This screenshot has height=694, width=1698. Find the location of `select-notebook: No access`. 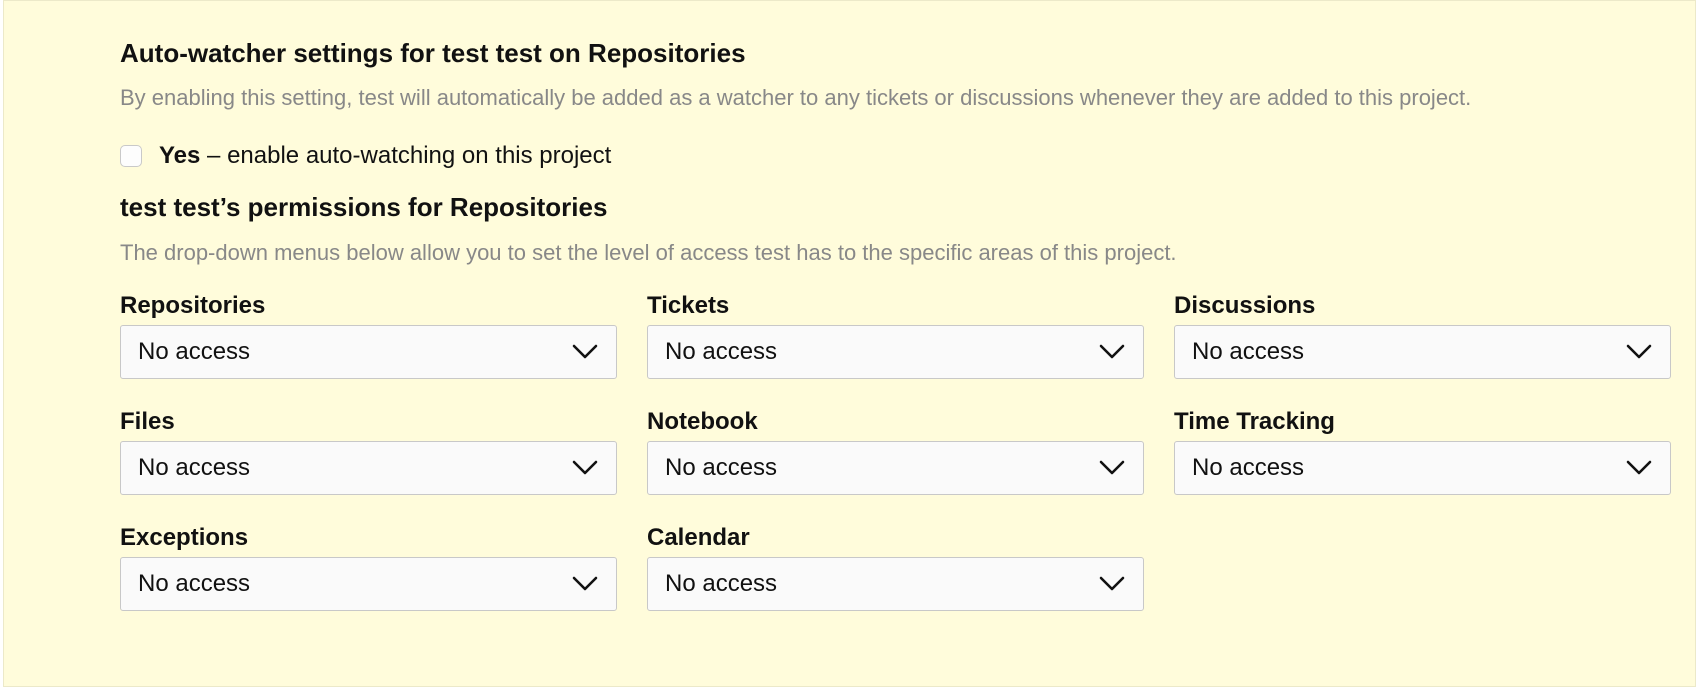

select-notebook: No access is located at coordinates (895, 468).